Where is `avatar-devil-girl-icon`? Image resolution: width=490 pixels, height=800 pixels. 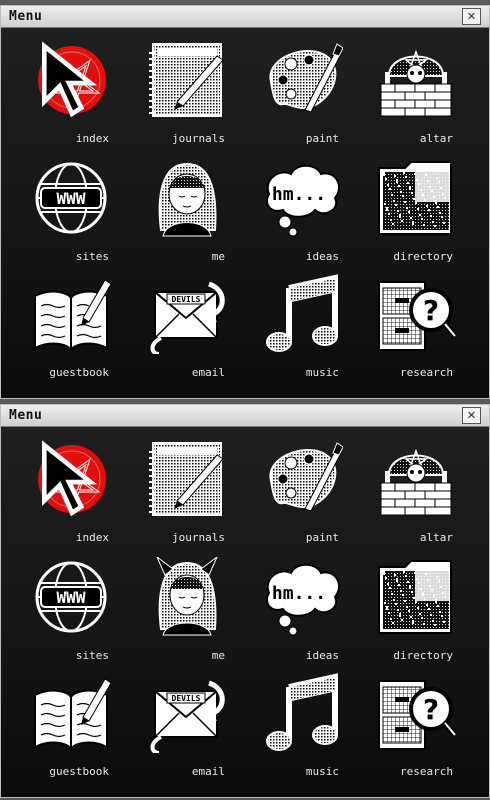
avatar-devil-girl-icon is located at coordinates (187, 596).